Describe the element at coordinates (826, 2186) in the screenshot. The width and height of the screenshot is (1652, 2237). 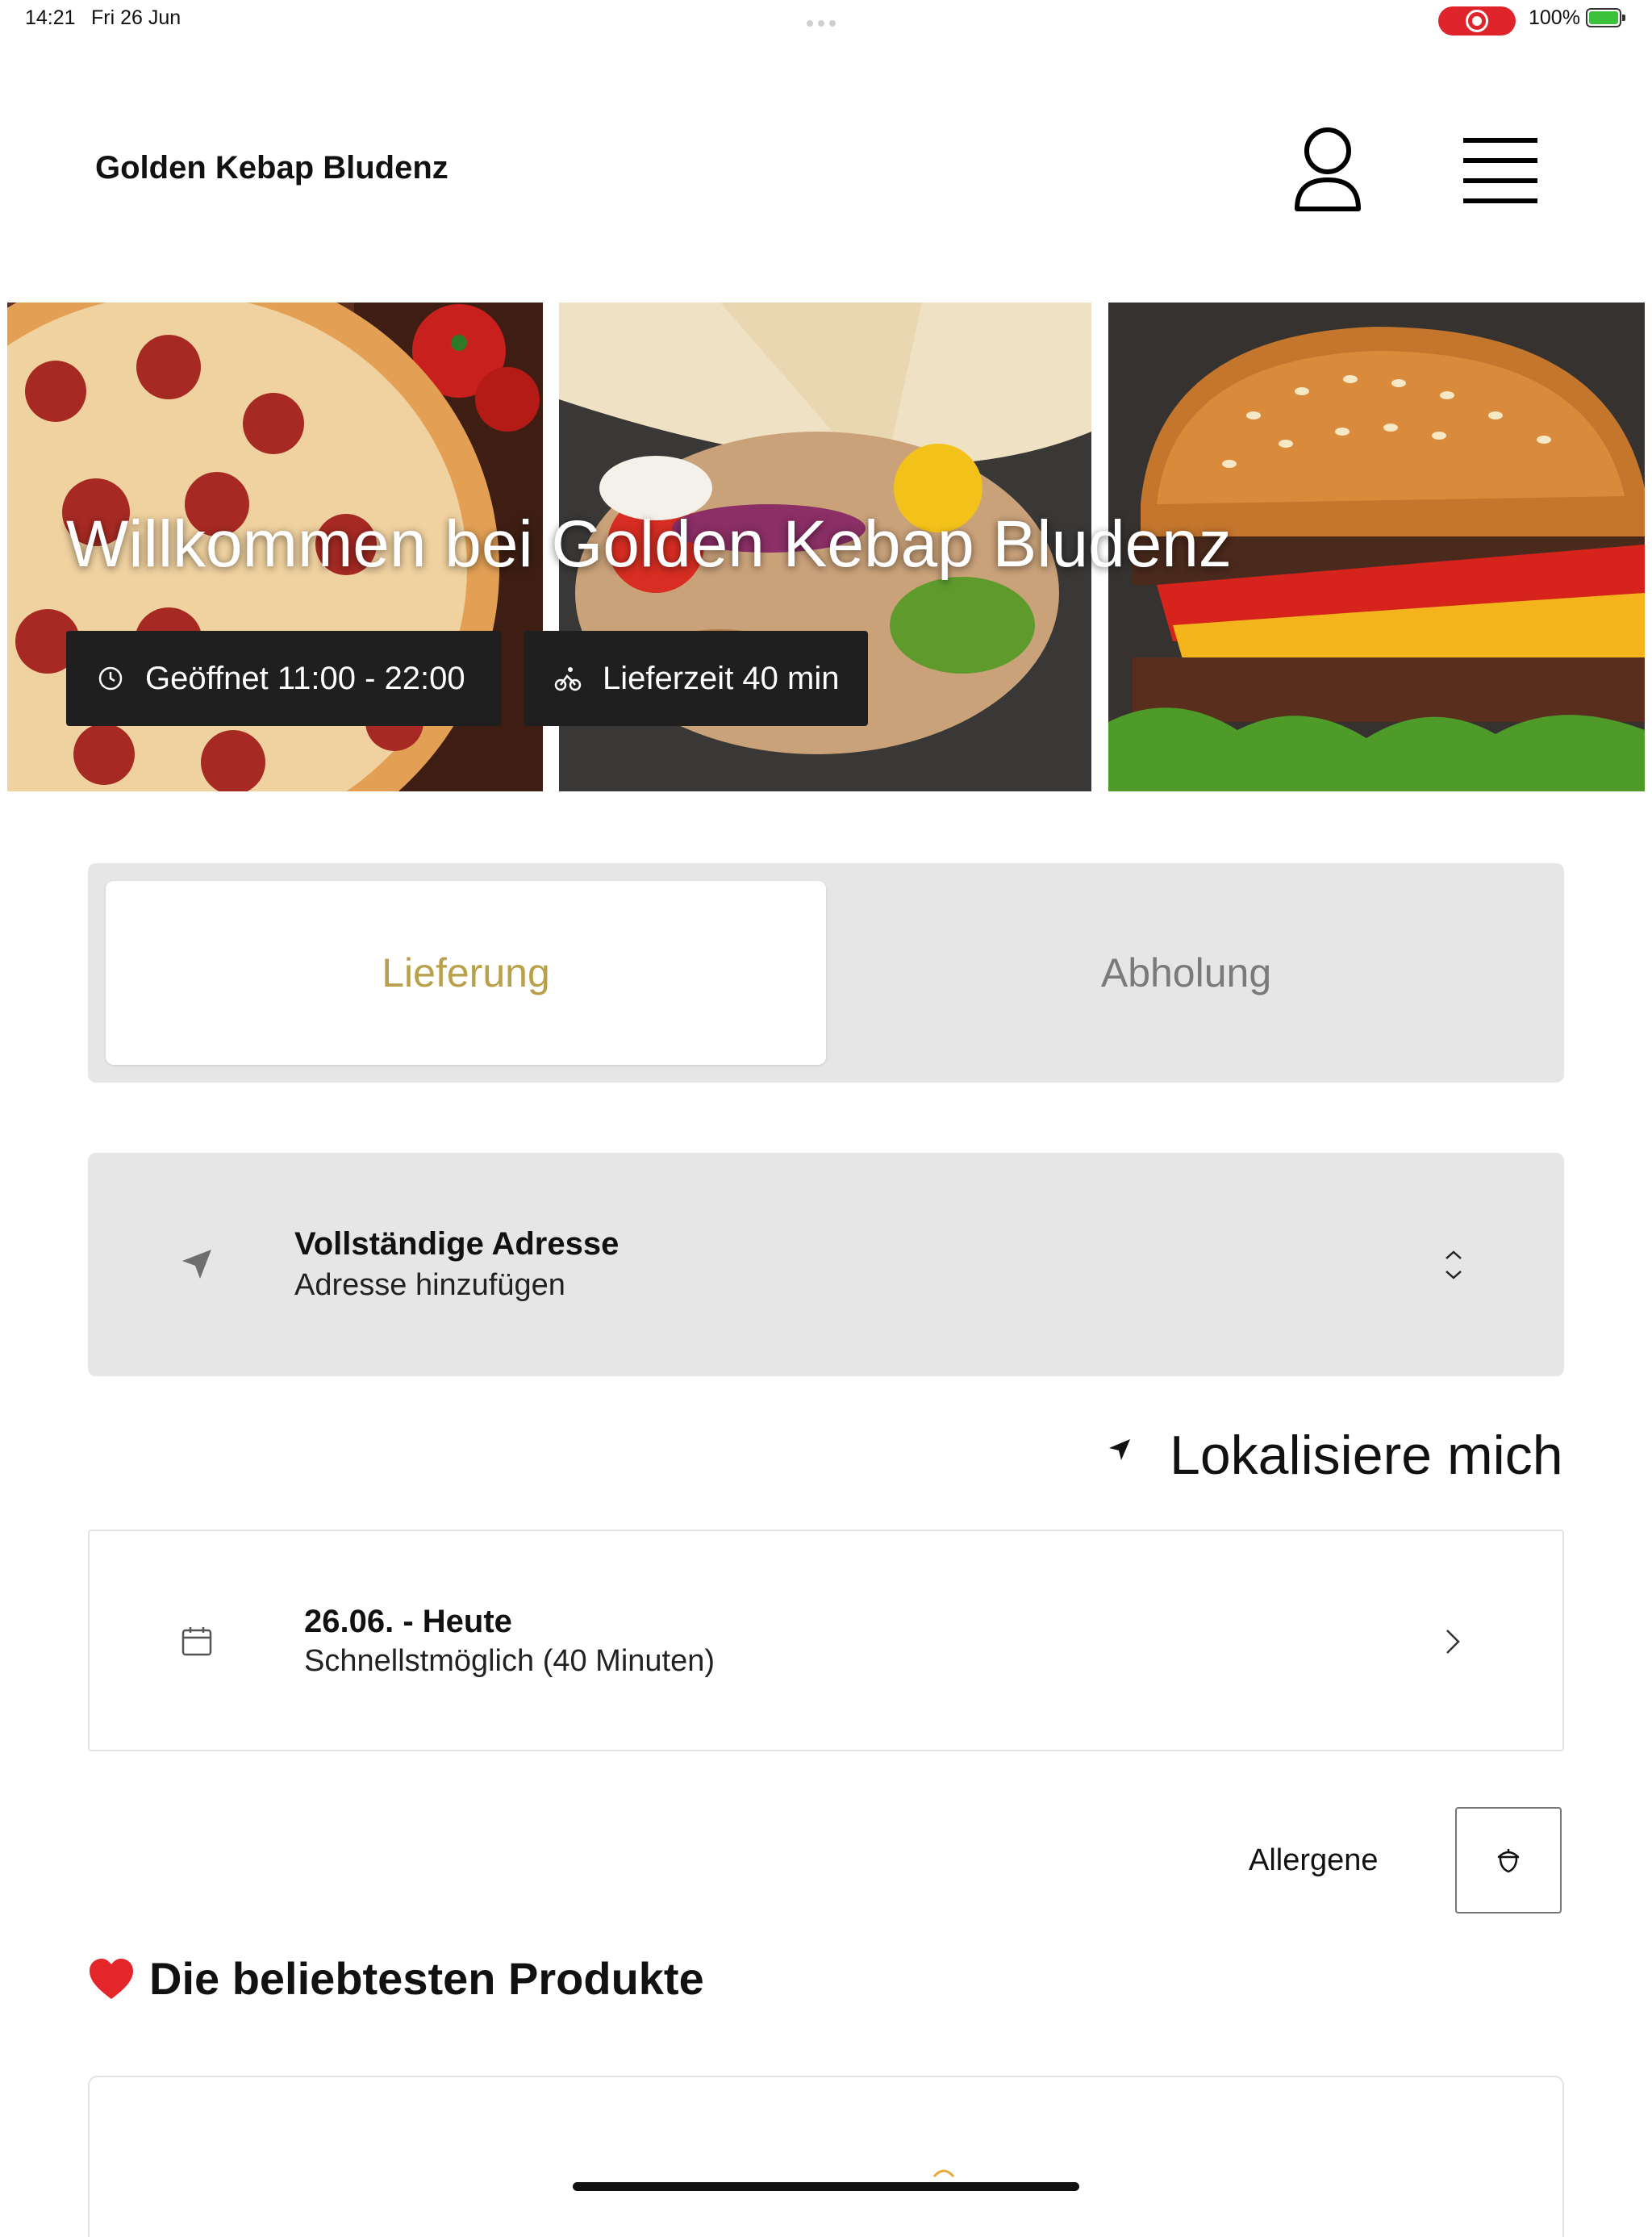
I see `home-indicator` at that location.